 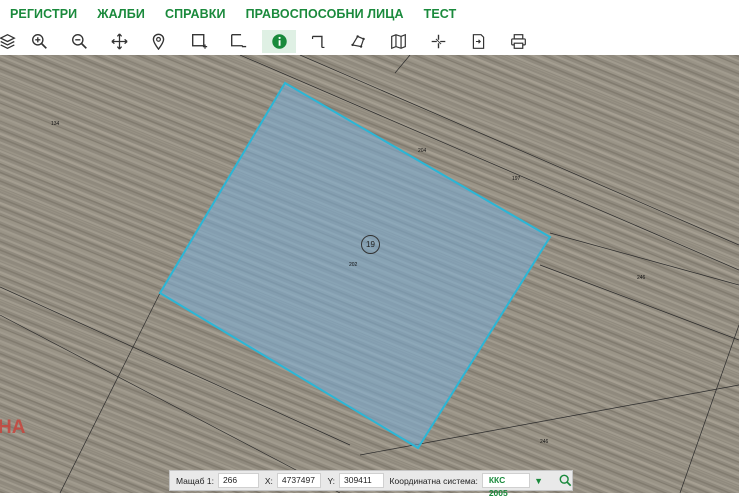 I want to click on map-icon, so click(x=398, y=41).